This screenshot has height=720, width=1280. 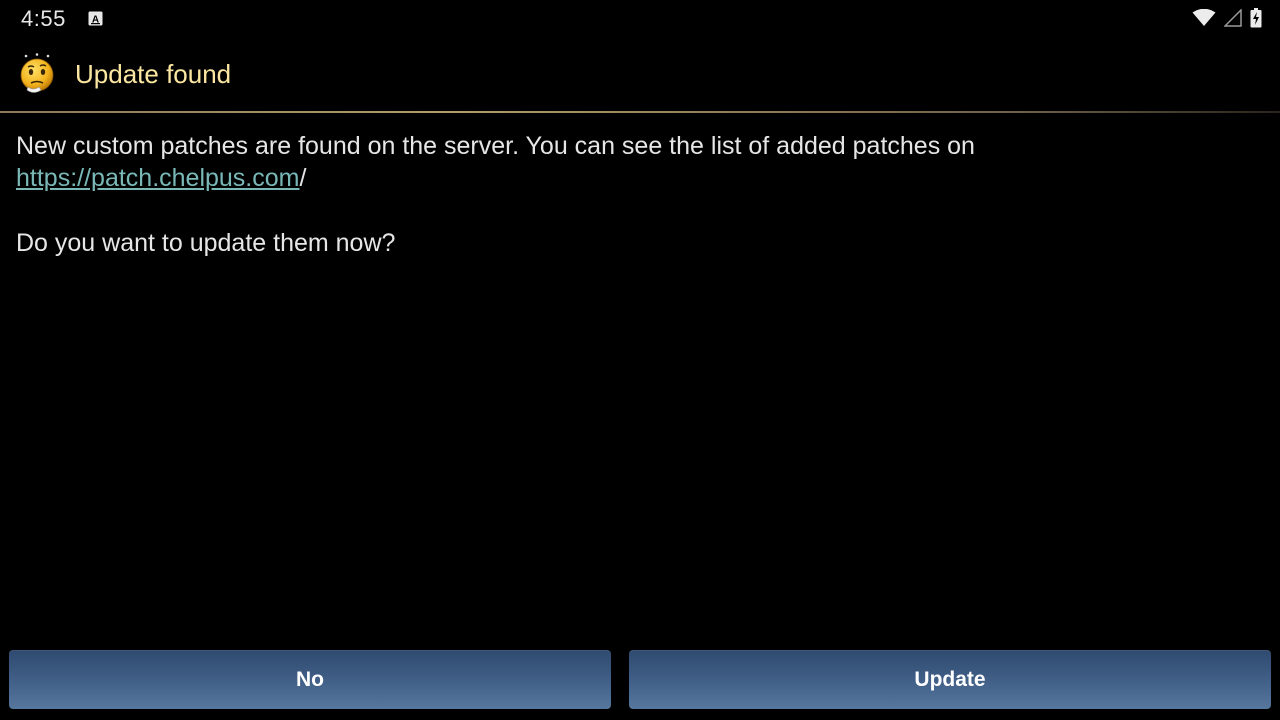 What do you see at coordinates (640, 18) in the screenshot?
I see `status-bar: 4:55 A` at bounding box center [640, 18].